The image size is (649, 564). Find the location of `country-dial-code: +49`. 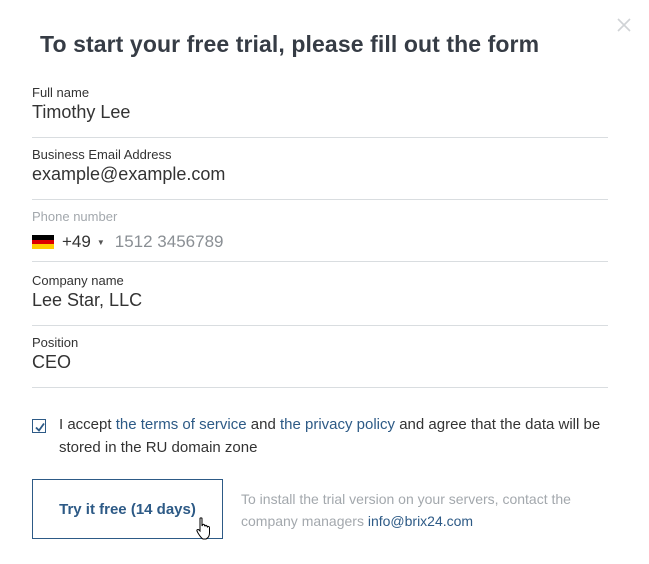

country-dial-code: +49 is located at coordinates (76, 242).